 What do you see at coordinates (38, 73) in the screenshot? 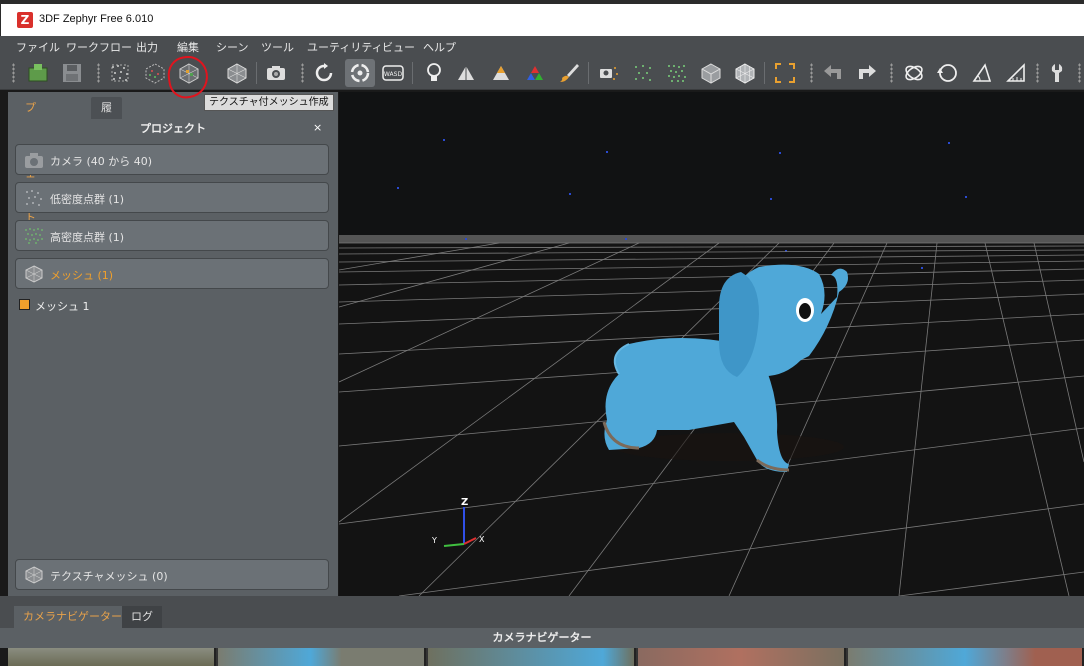
I see `new-project-icon` at bounding box center [38, 73].